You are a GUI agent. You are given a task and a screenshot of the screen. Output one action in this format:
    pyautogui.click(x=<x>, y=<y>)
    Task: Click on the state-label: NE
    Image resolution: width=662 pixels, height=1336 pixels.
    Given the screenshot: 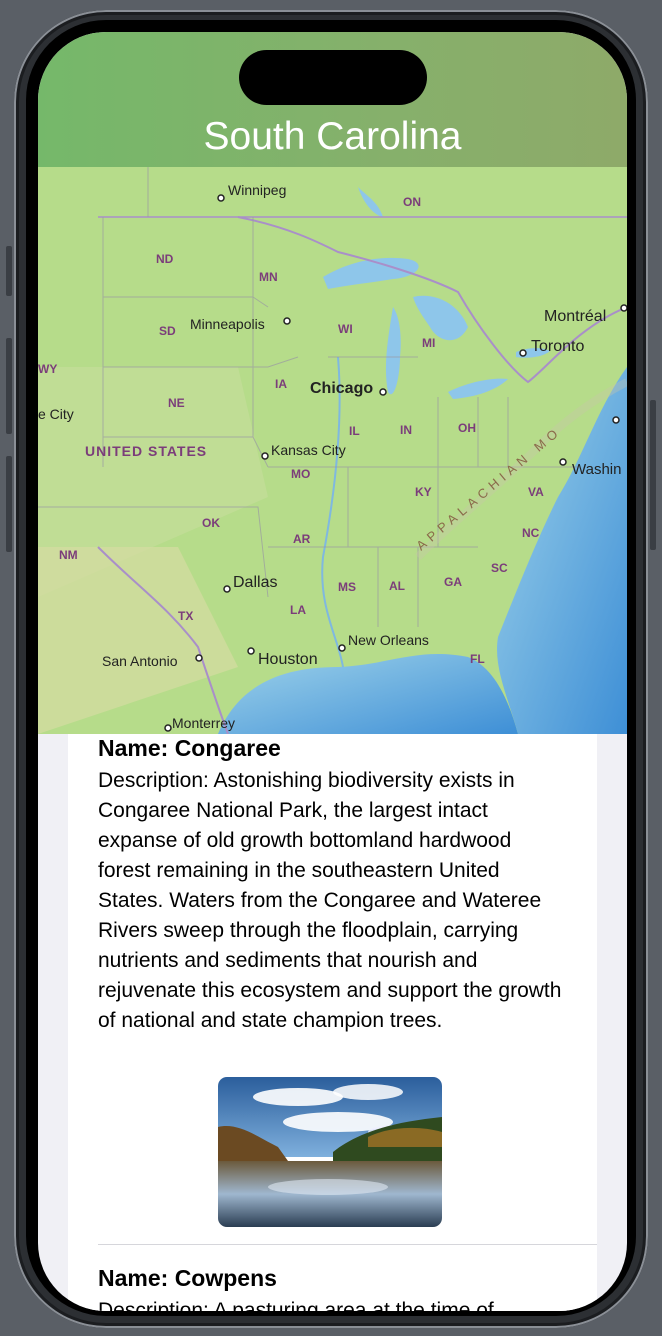 What is the action you would take?
    pyautogui.click(x=176, y=403)
    